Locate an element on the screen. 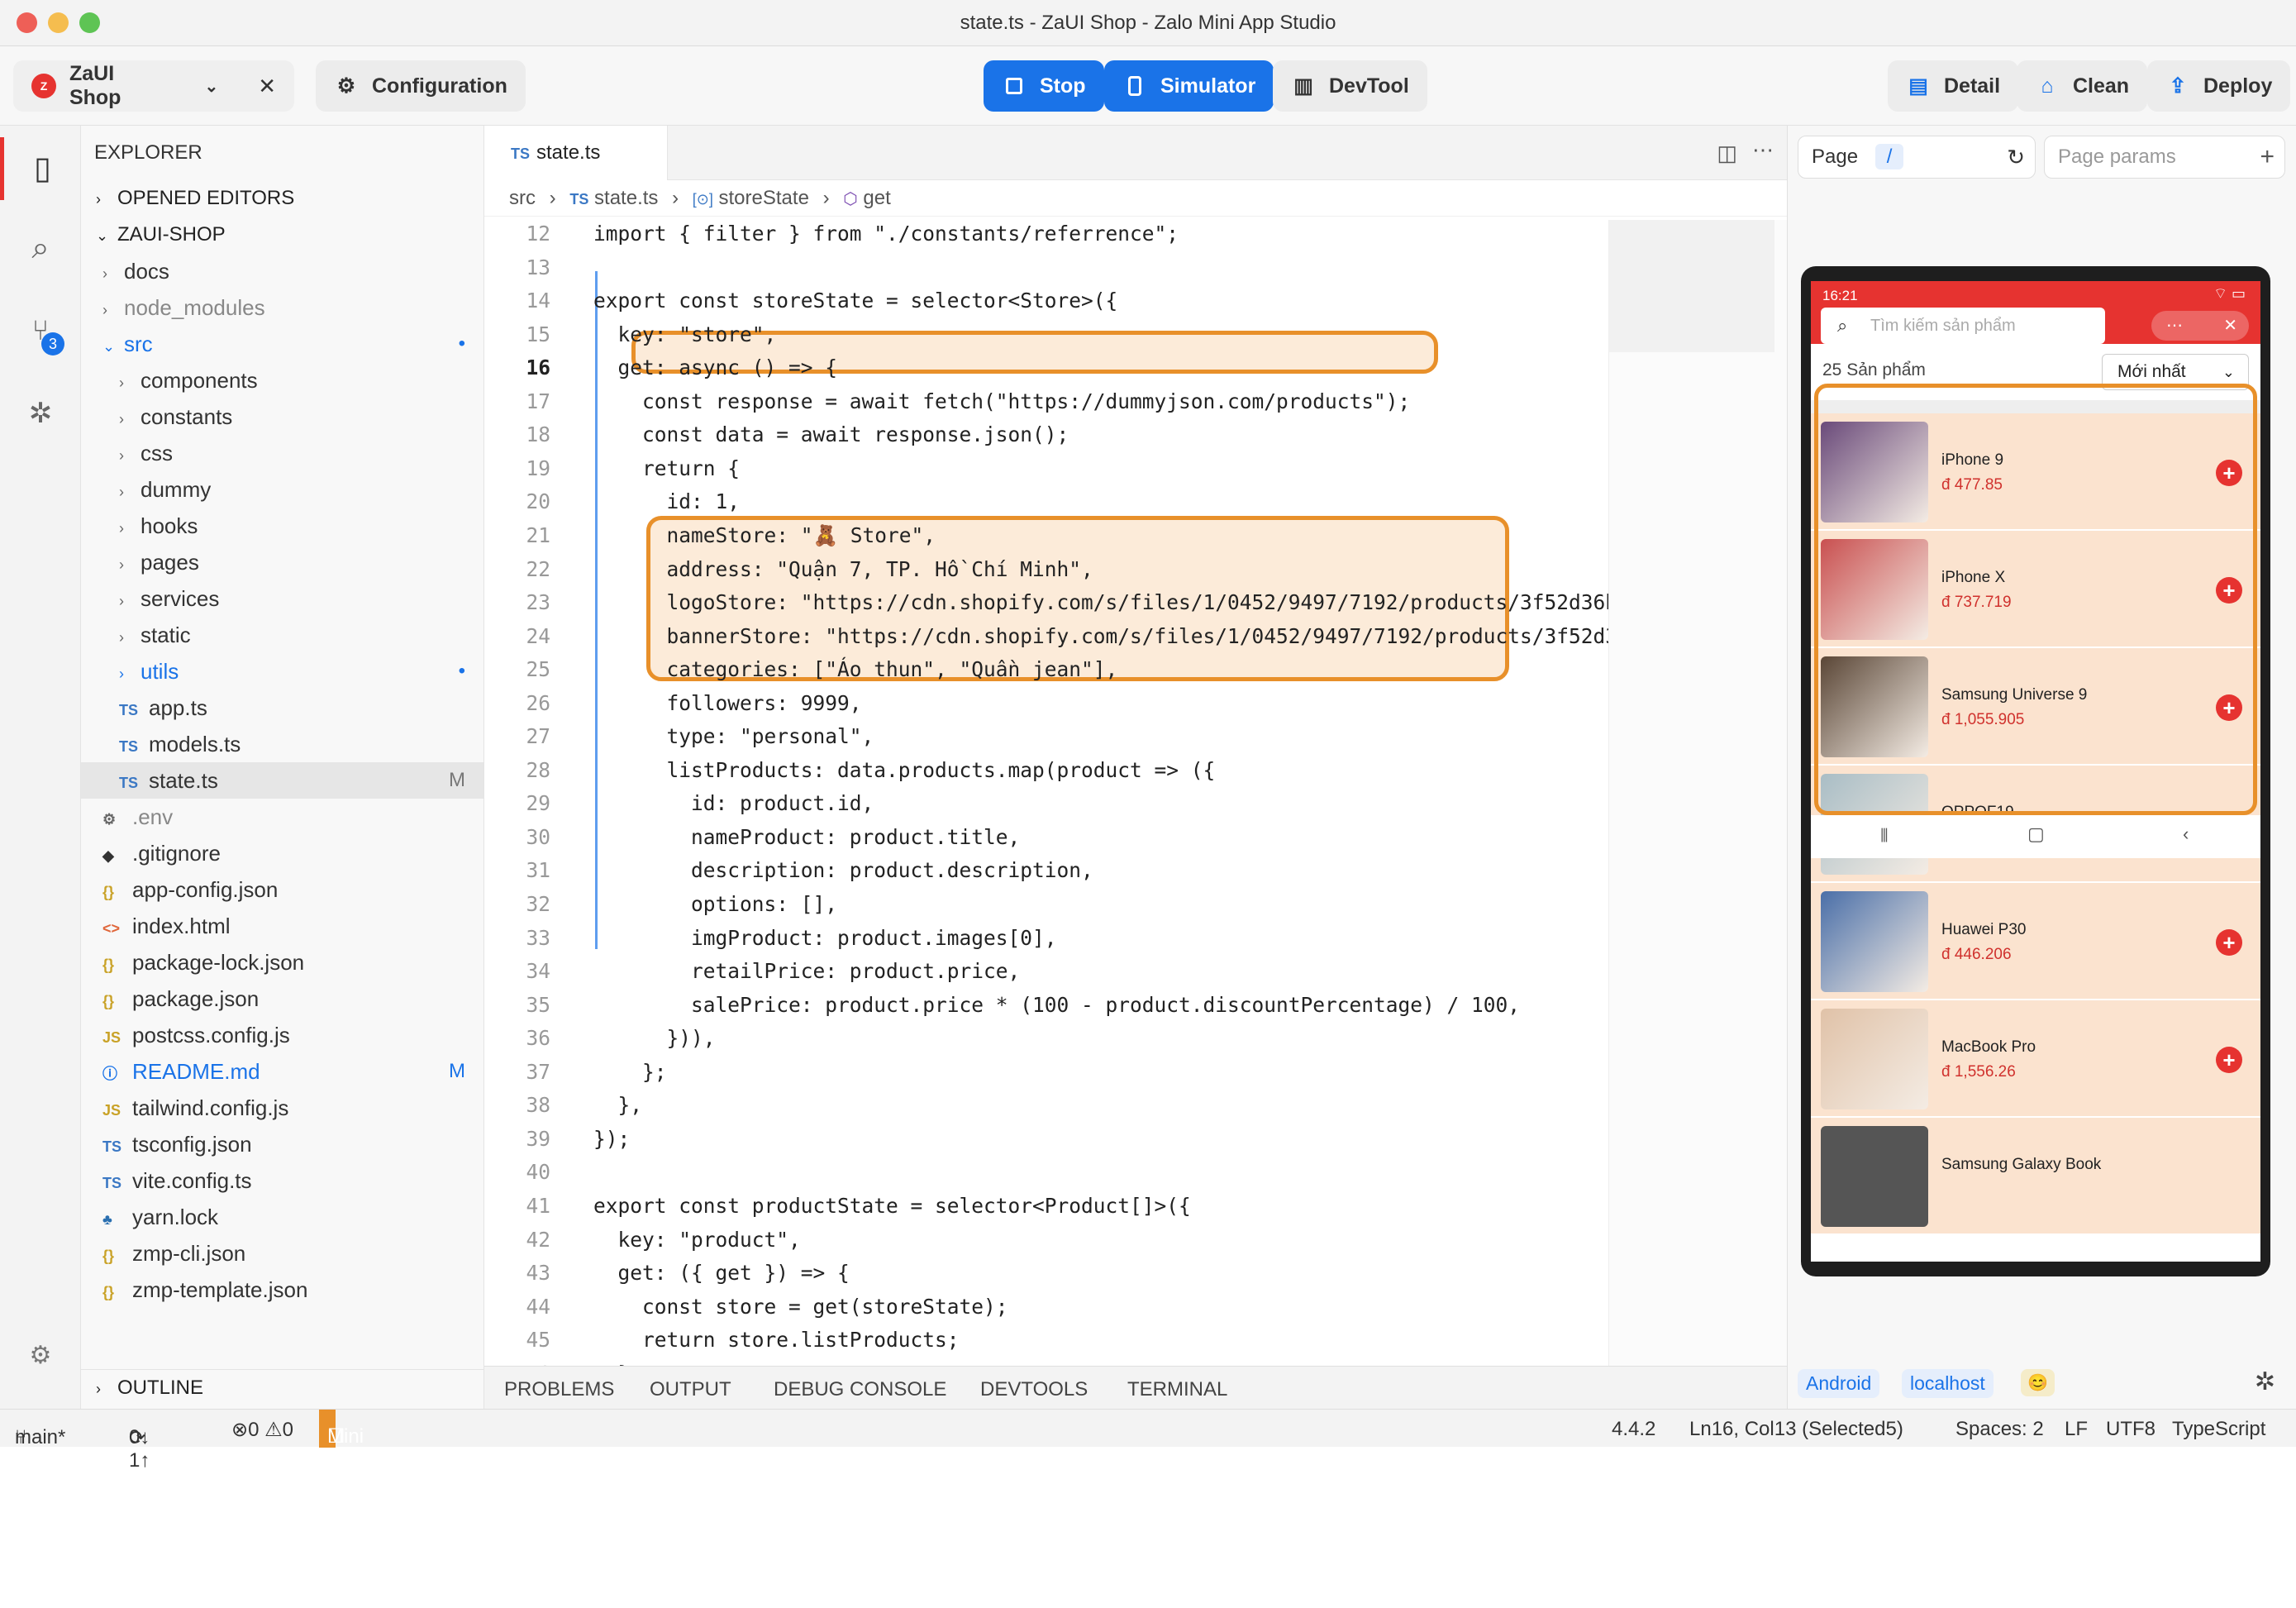 The image size is (2296, 1608). project-root-section: ⌄ ZAUI-SHOP is located at coordinates (282, 235).